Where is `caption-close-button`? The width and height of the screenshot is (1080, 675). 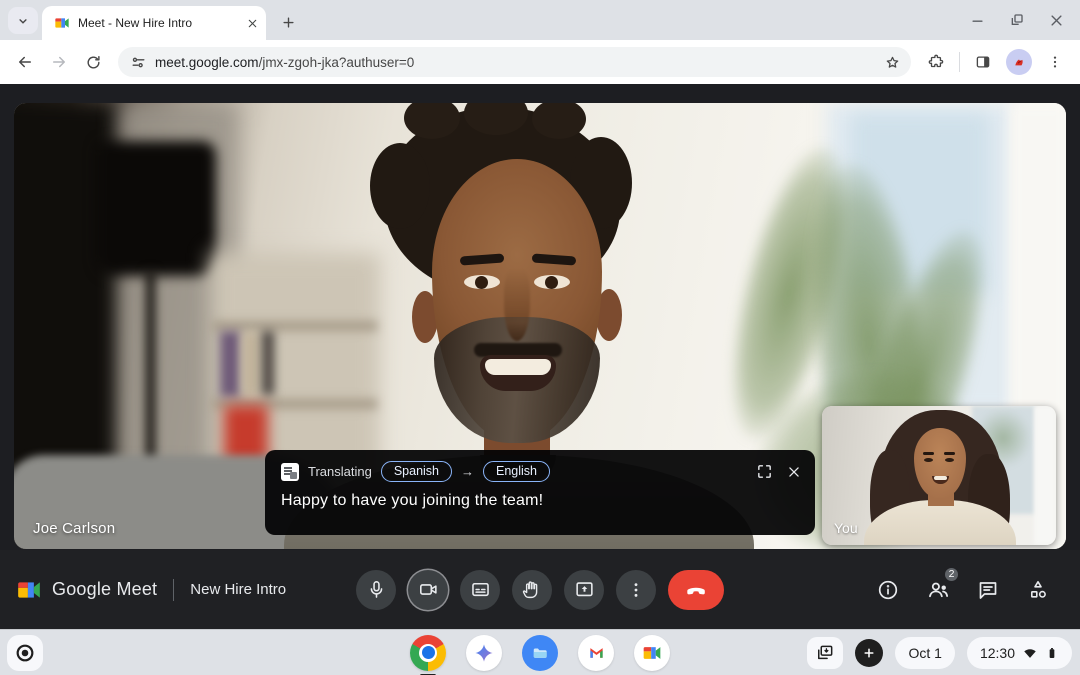
caption-close-button is located at coordinates (794, 472).